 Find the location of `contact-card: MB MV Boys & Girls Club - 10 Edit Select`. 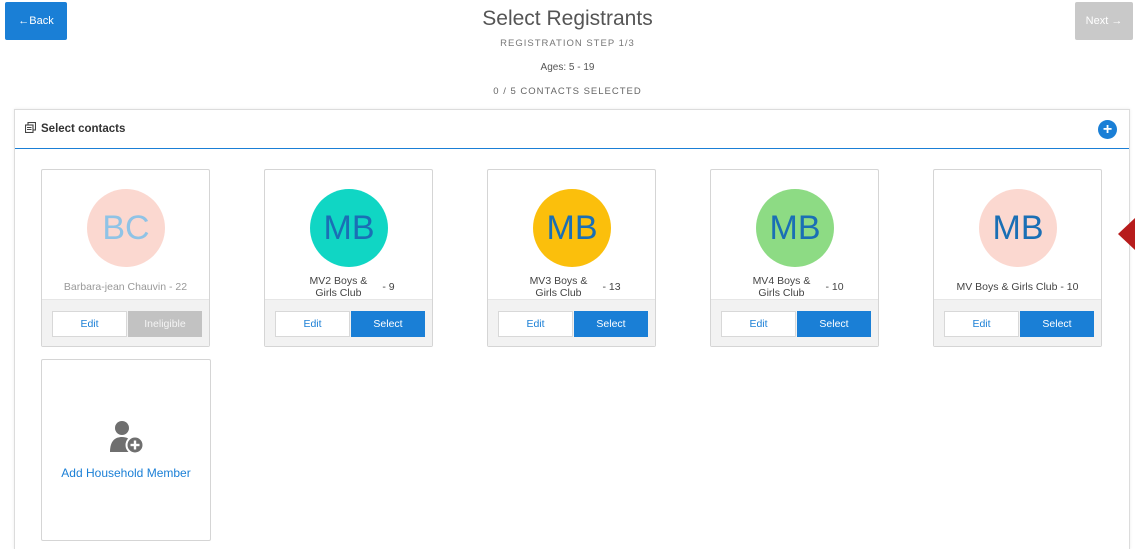

contact-card: MB MV Boys & Girls Club - 10 Edit Select is located at coordinates (1017, 258).